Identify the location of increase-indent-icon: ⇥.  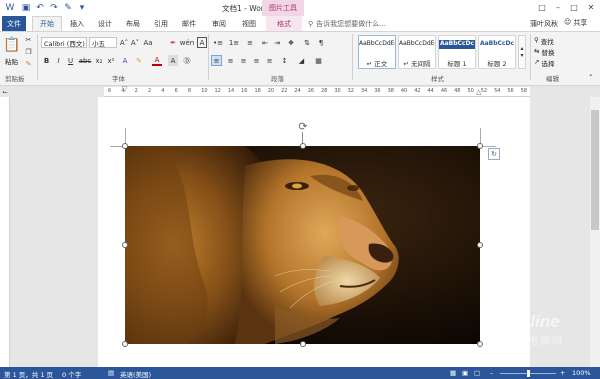
(277, 42).